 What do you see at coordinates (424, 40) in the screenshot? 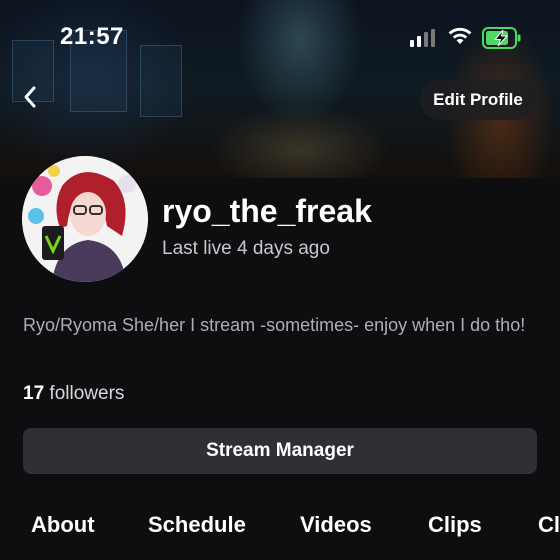
I see `cellular-signal-icon` at bounding box center [424, 40].